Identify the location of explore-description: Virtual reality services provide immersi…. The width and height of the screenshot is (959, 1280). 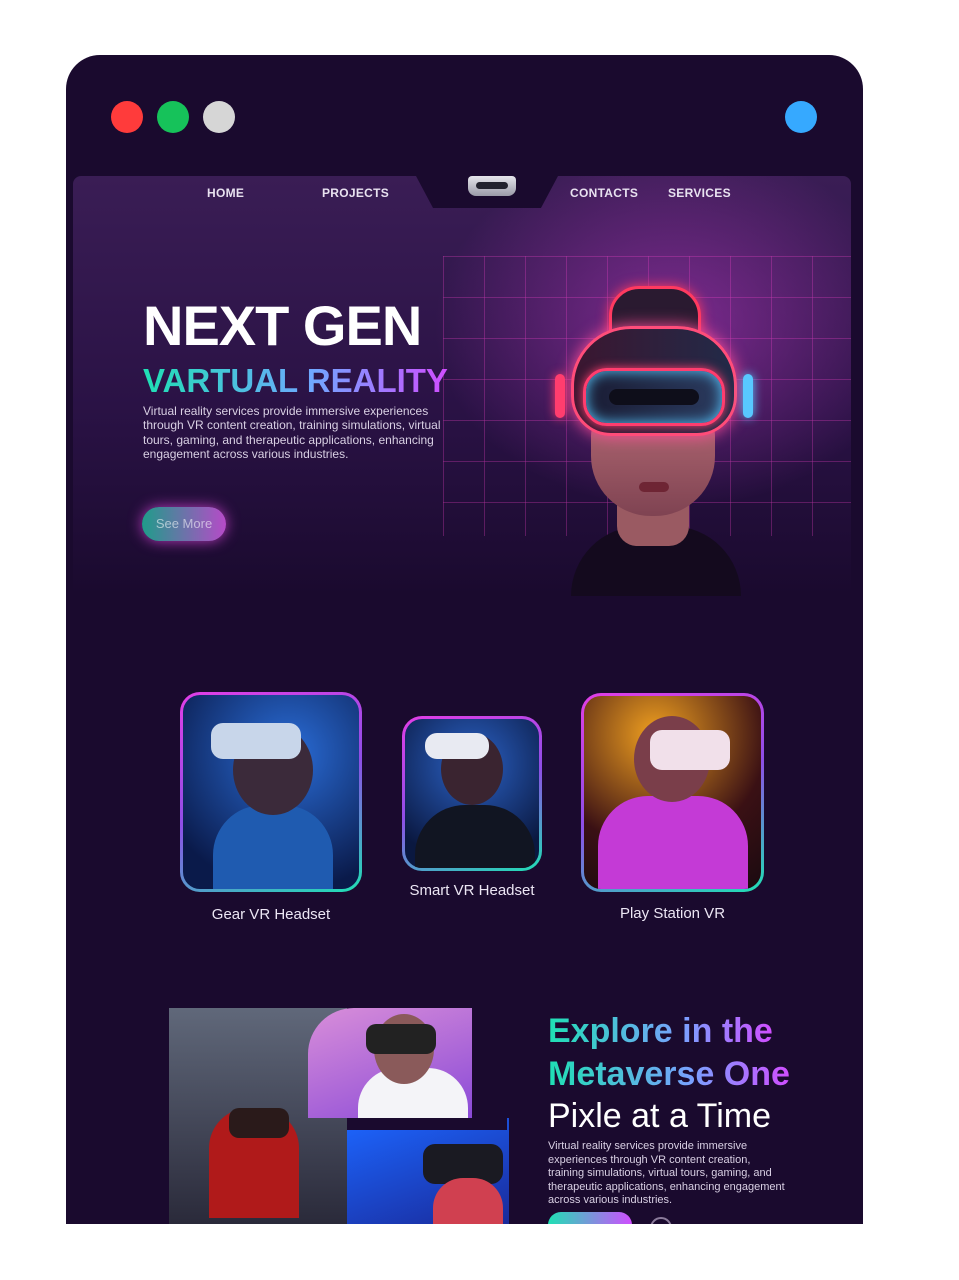
(666, 1173).